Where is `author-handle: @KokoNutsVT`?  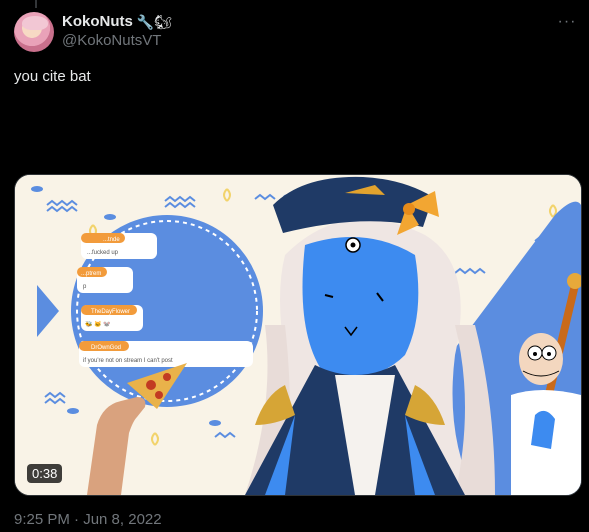
author-handle: @KokoNutsVT is located at coordinates (111, 40).